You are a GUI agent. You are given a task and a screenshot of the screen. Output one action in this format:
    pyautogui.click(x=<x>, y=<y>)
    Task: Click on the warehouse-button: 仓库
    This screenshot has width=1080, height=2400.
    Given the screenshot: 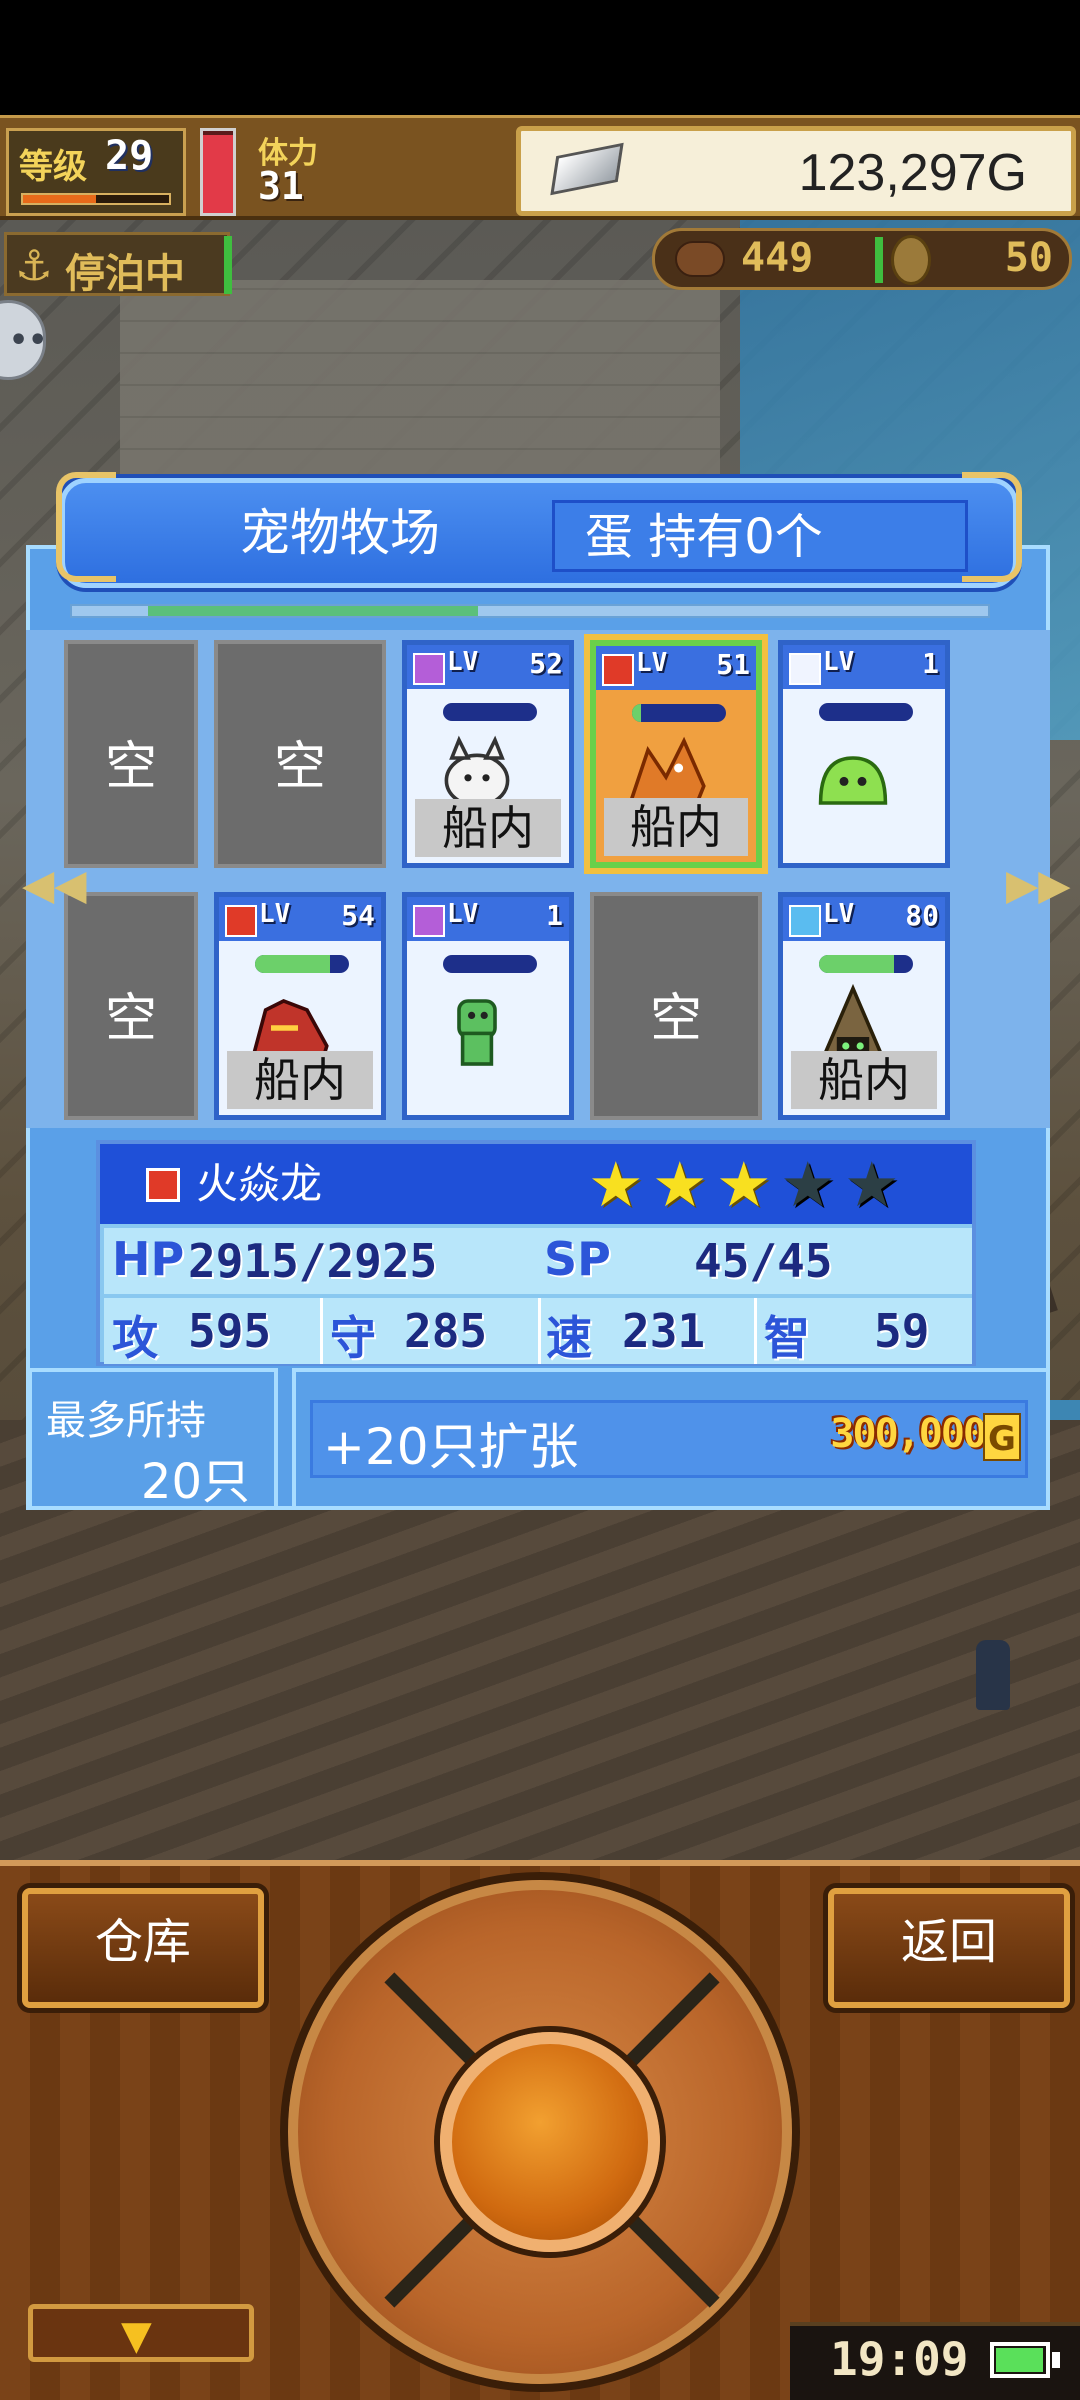 What is the action you would take?
    pyautogui.click(x=143, y=1948)
    